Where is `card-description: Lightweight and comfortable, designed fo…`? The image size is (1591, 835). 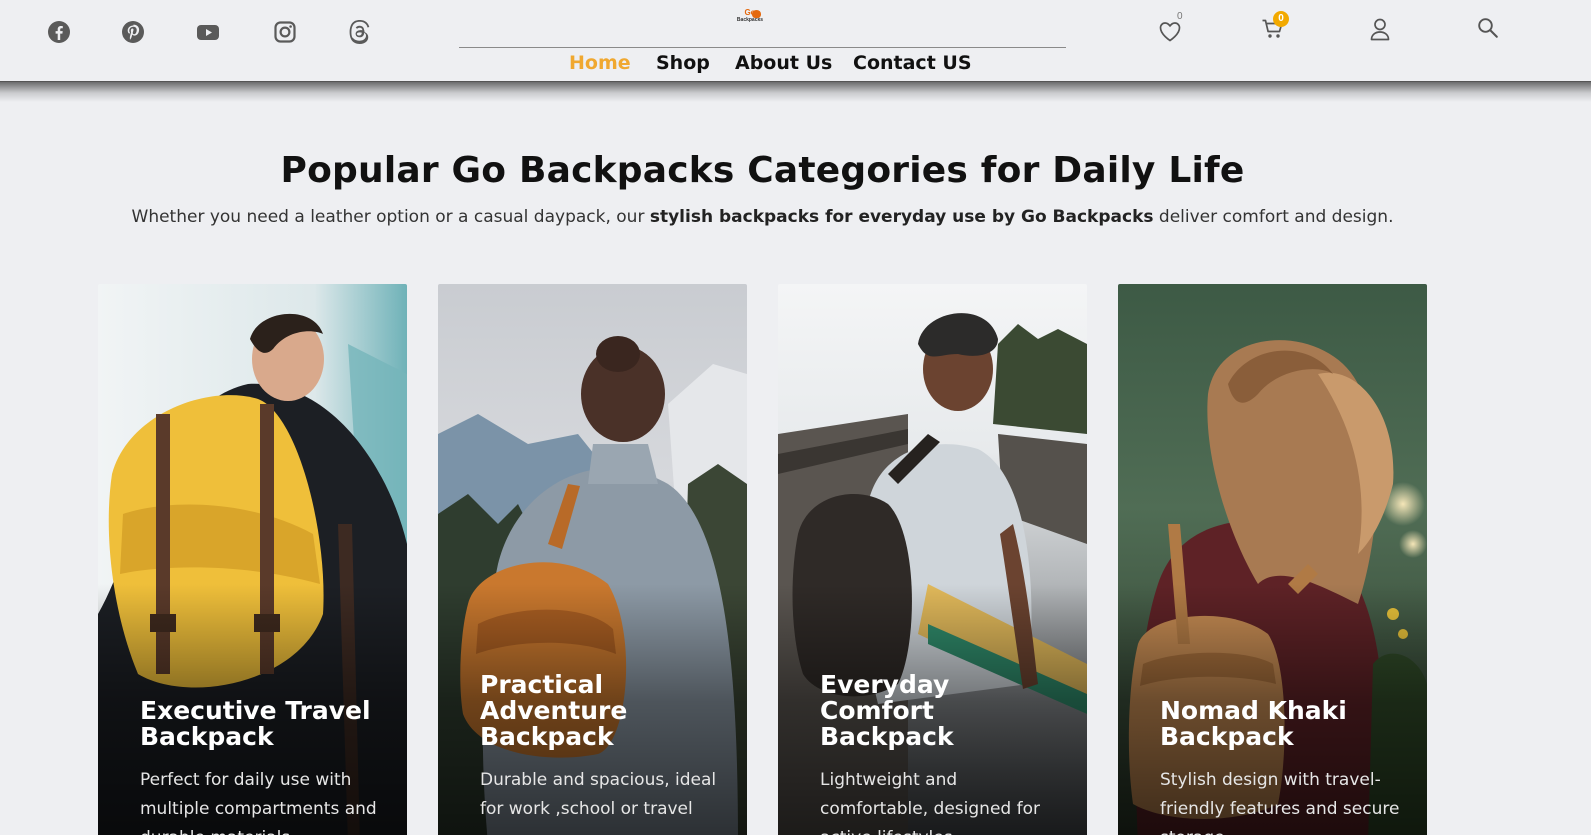 card-description: Lightweight and comfortable, designed fo… is located at coordinates (930, 802).